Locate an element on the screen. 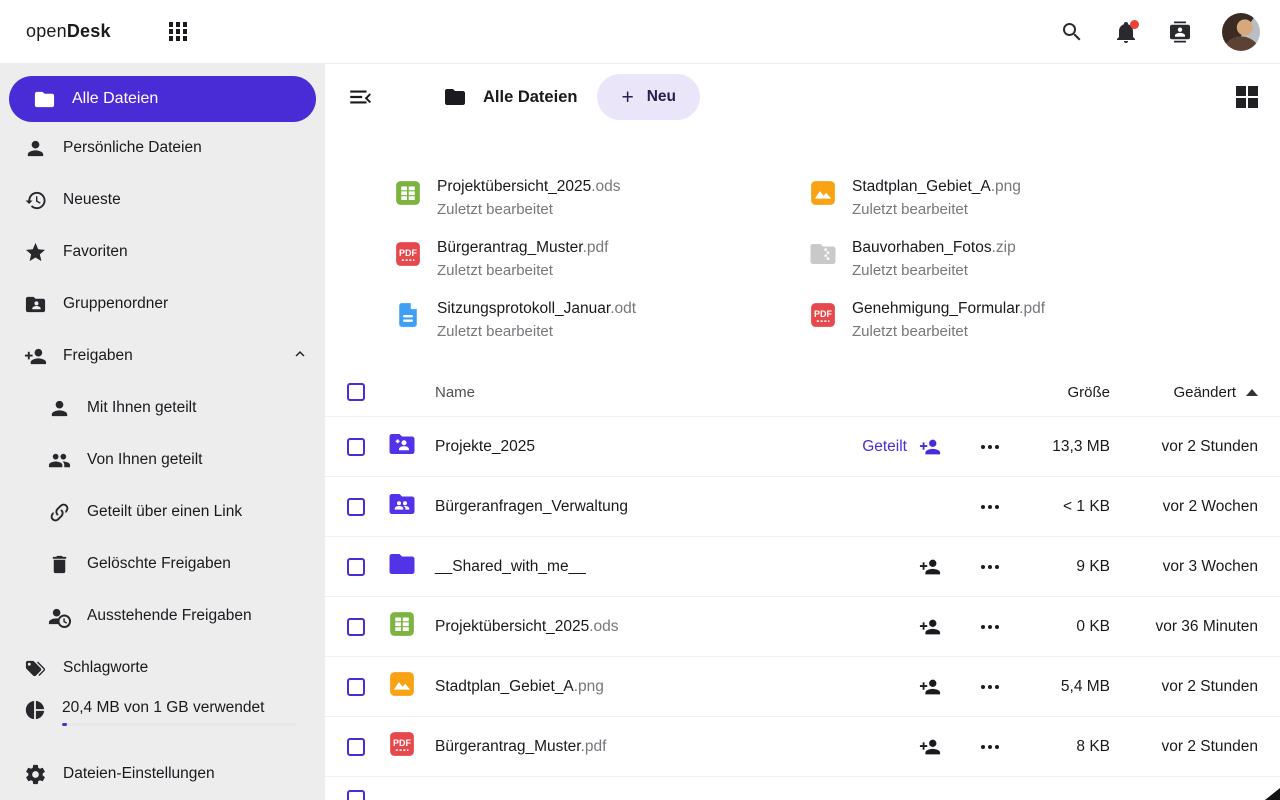  search-icon is located at coordinates (1072, 32).